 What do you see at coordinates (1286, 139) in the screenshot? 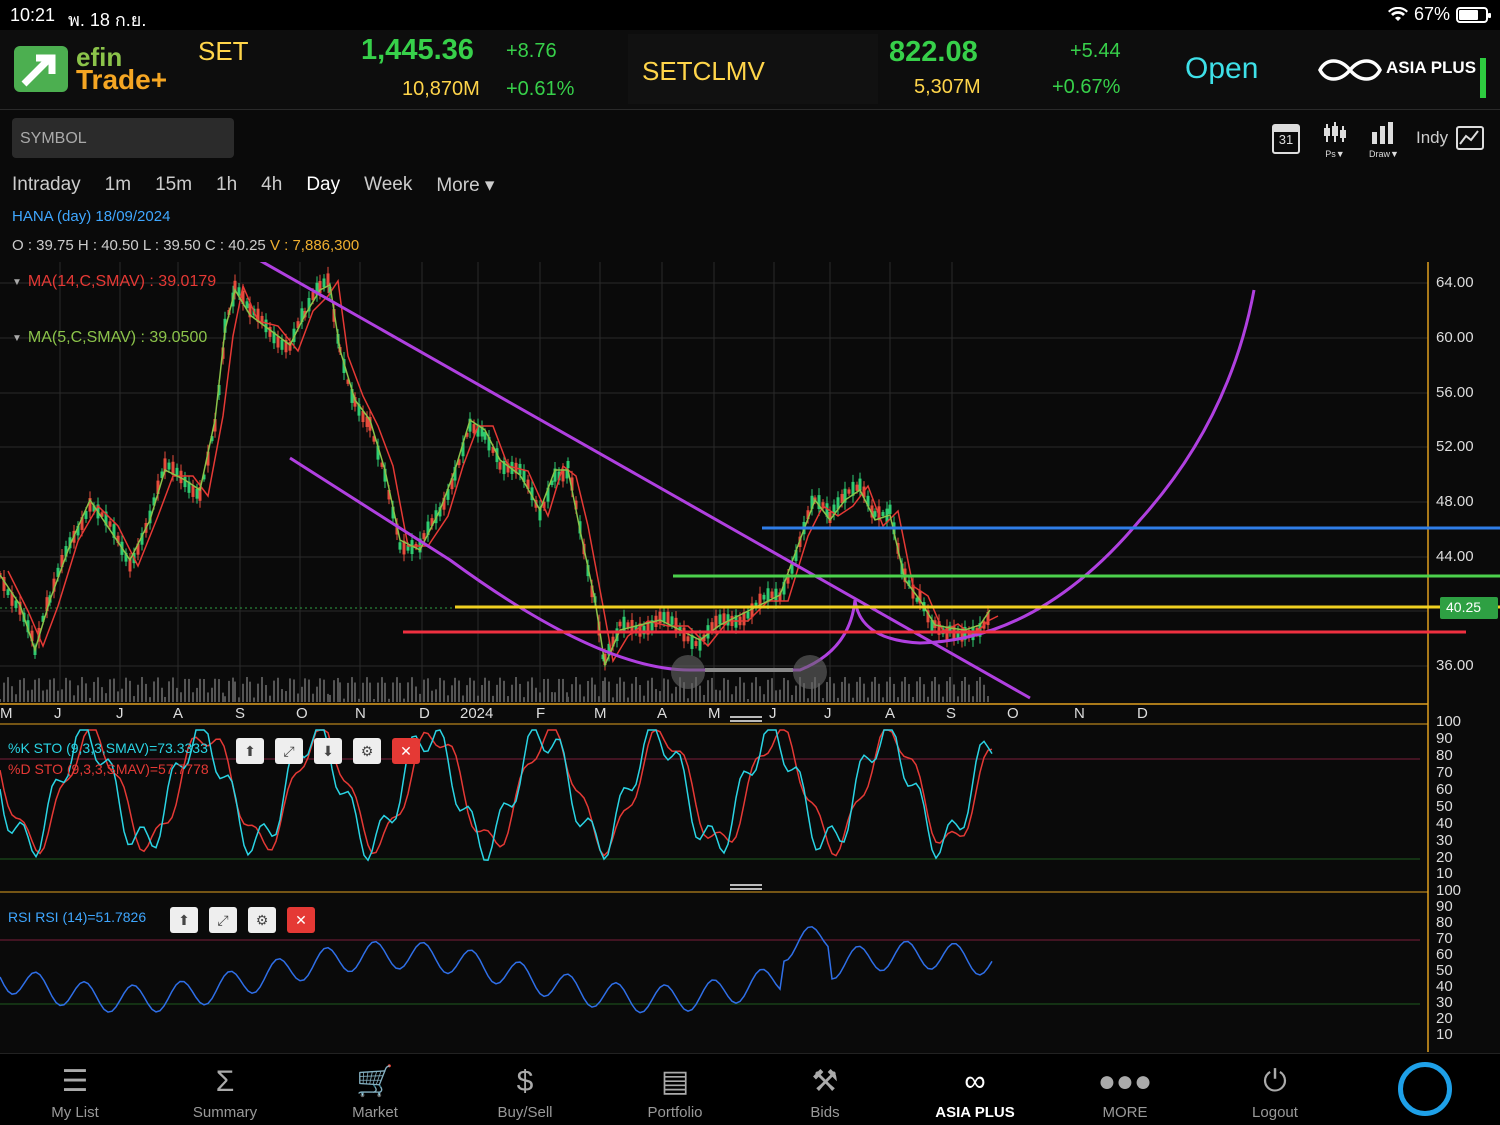
I see `calendar-icon: 31` at bounding box center [1286, 139].